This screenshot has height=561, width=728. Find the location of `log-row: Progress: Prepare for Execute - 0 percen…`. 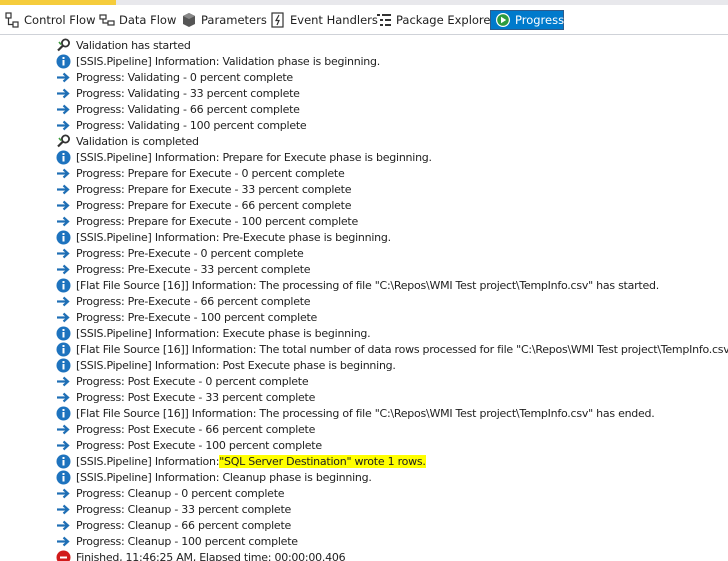

log-row: Progress: Prepare for Execute - 0 percen… is located at coordinates (200, 173).